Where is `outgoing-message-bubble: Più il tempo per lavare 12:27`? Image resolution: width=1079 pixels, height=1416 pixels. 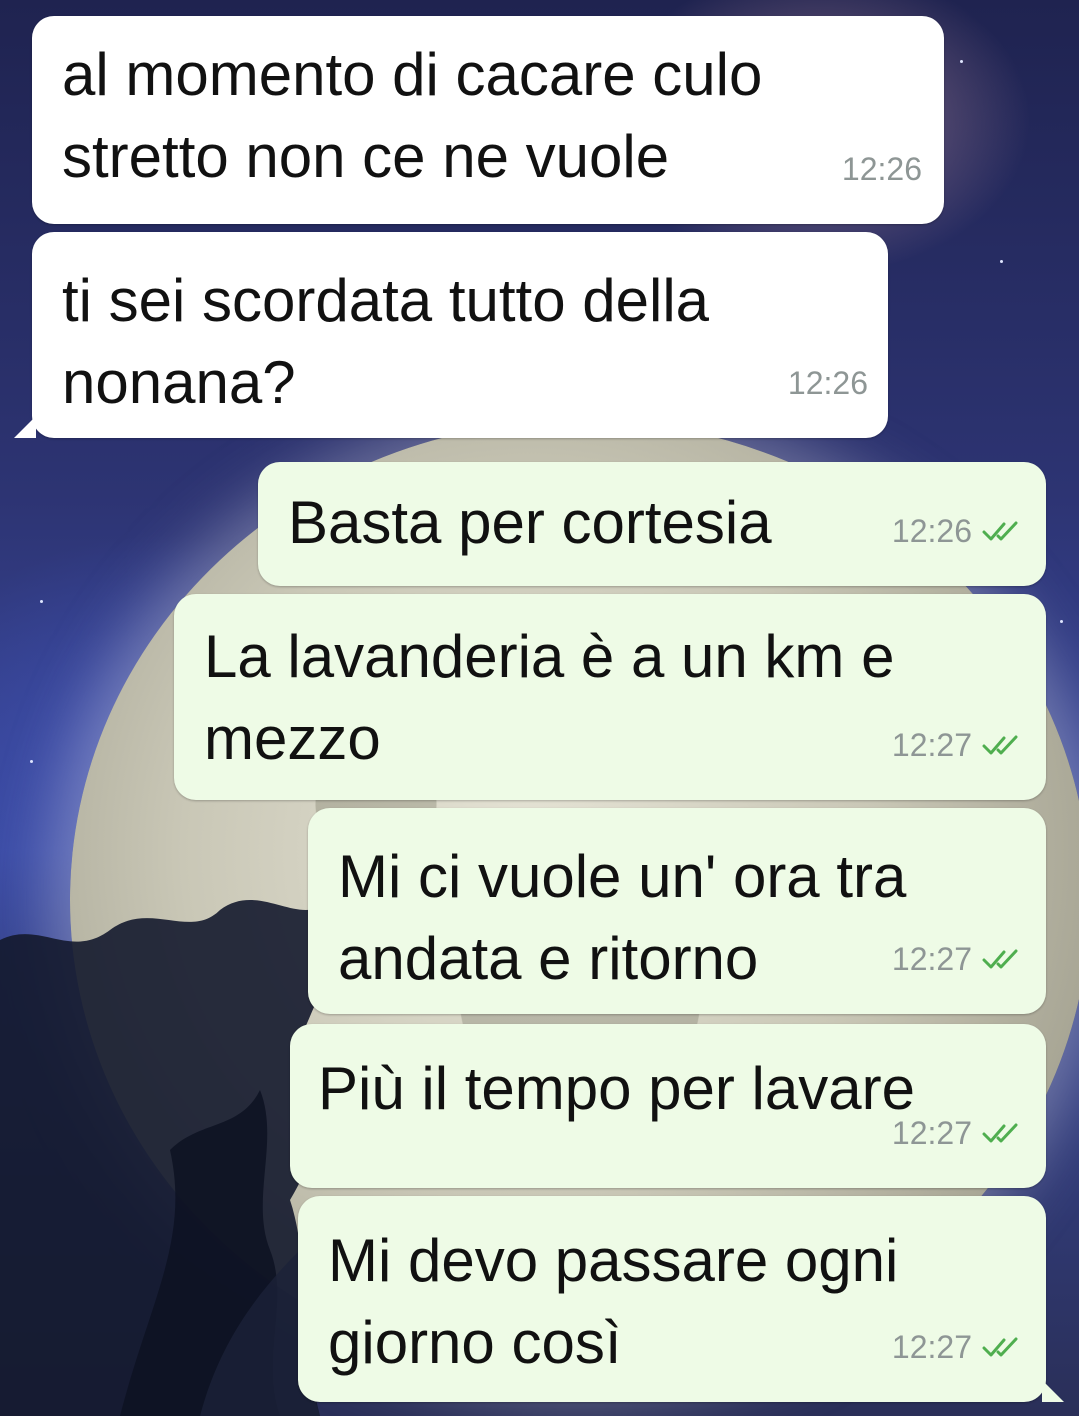
outgoing-message-bubble: Più il tempo per lavare 12:27 is located at coordinates (668, 1106).